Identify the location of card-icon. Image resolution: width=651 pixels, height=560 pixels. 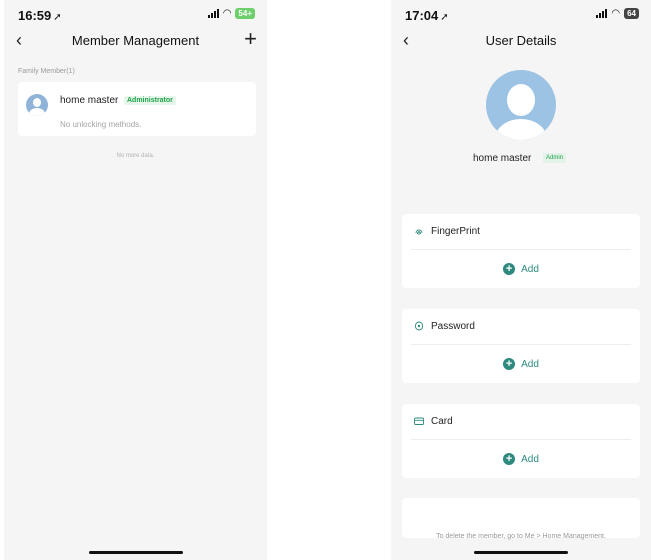
(419, 421).